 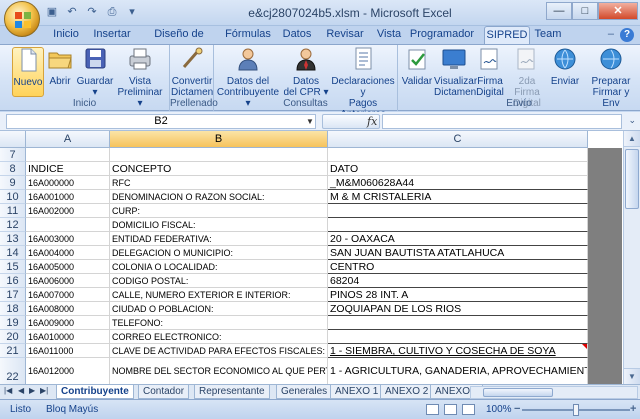 What do you see at coordinates (357, 392) in the screenshot?
I see `sheet-tab-anexo-1: ANEXO 1` at bounding box center [357, 392].